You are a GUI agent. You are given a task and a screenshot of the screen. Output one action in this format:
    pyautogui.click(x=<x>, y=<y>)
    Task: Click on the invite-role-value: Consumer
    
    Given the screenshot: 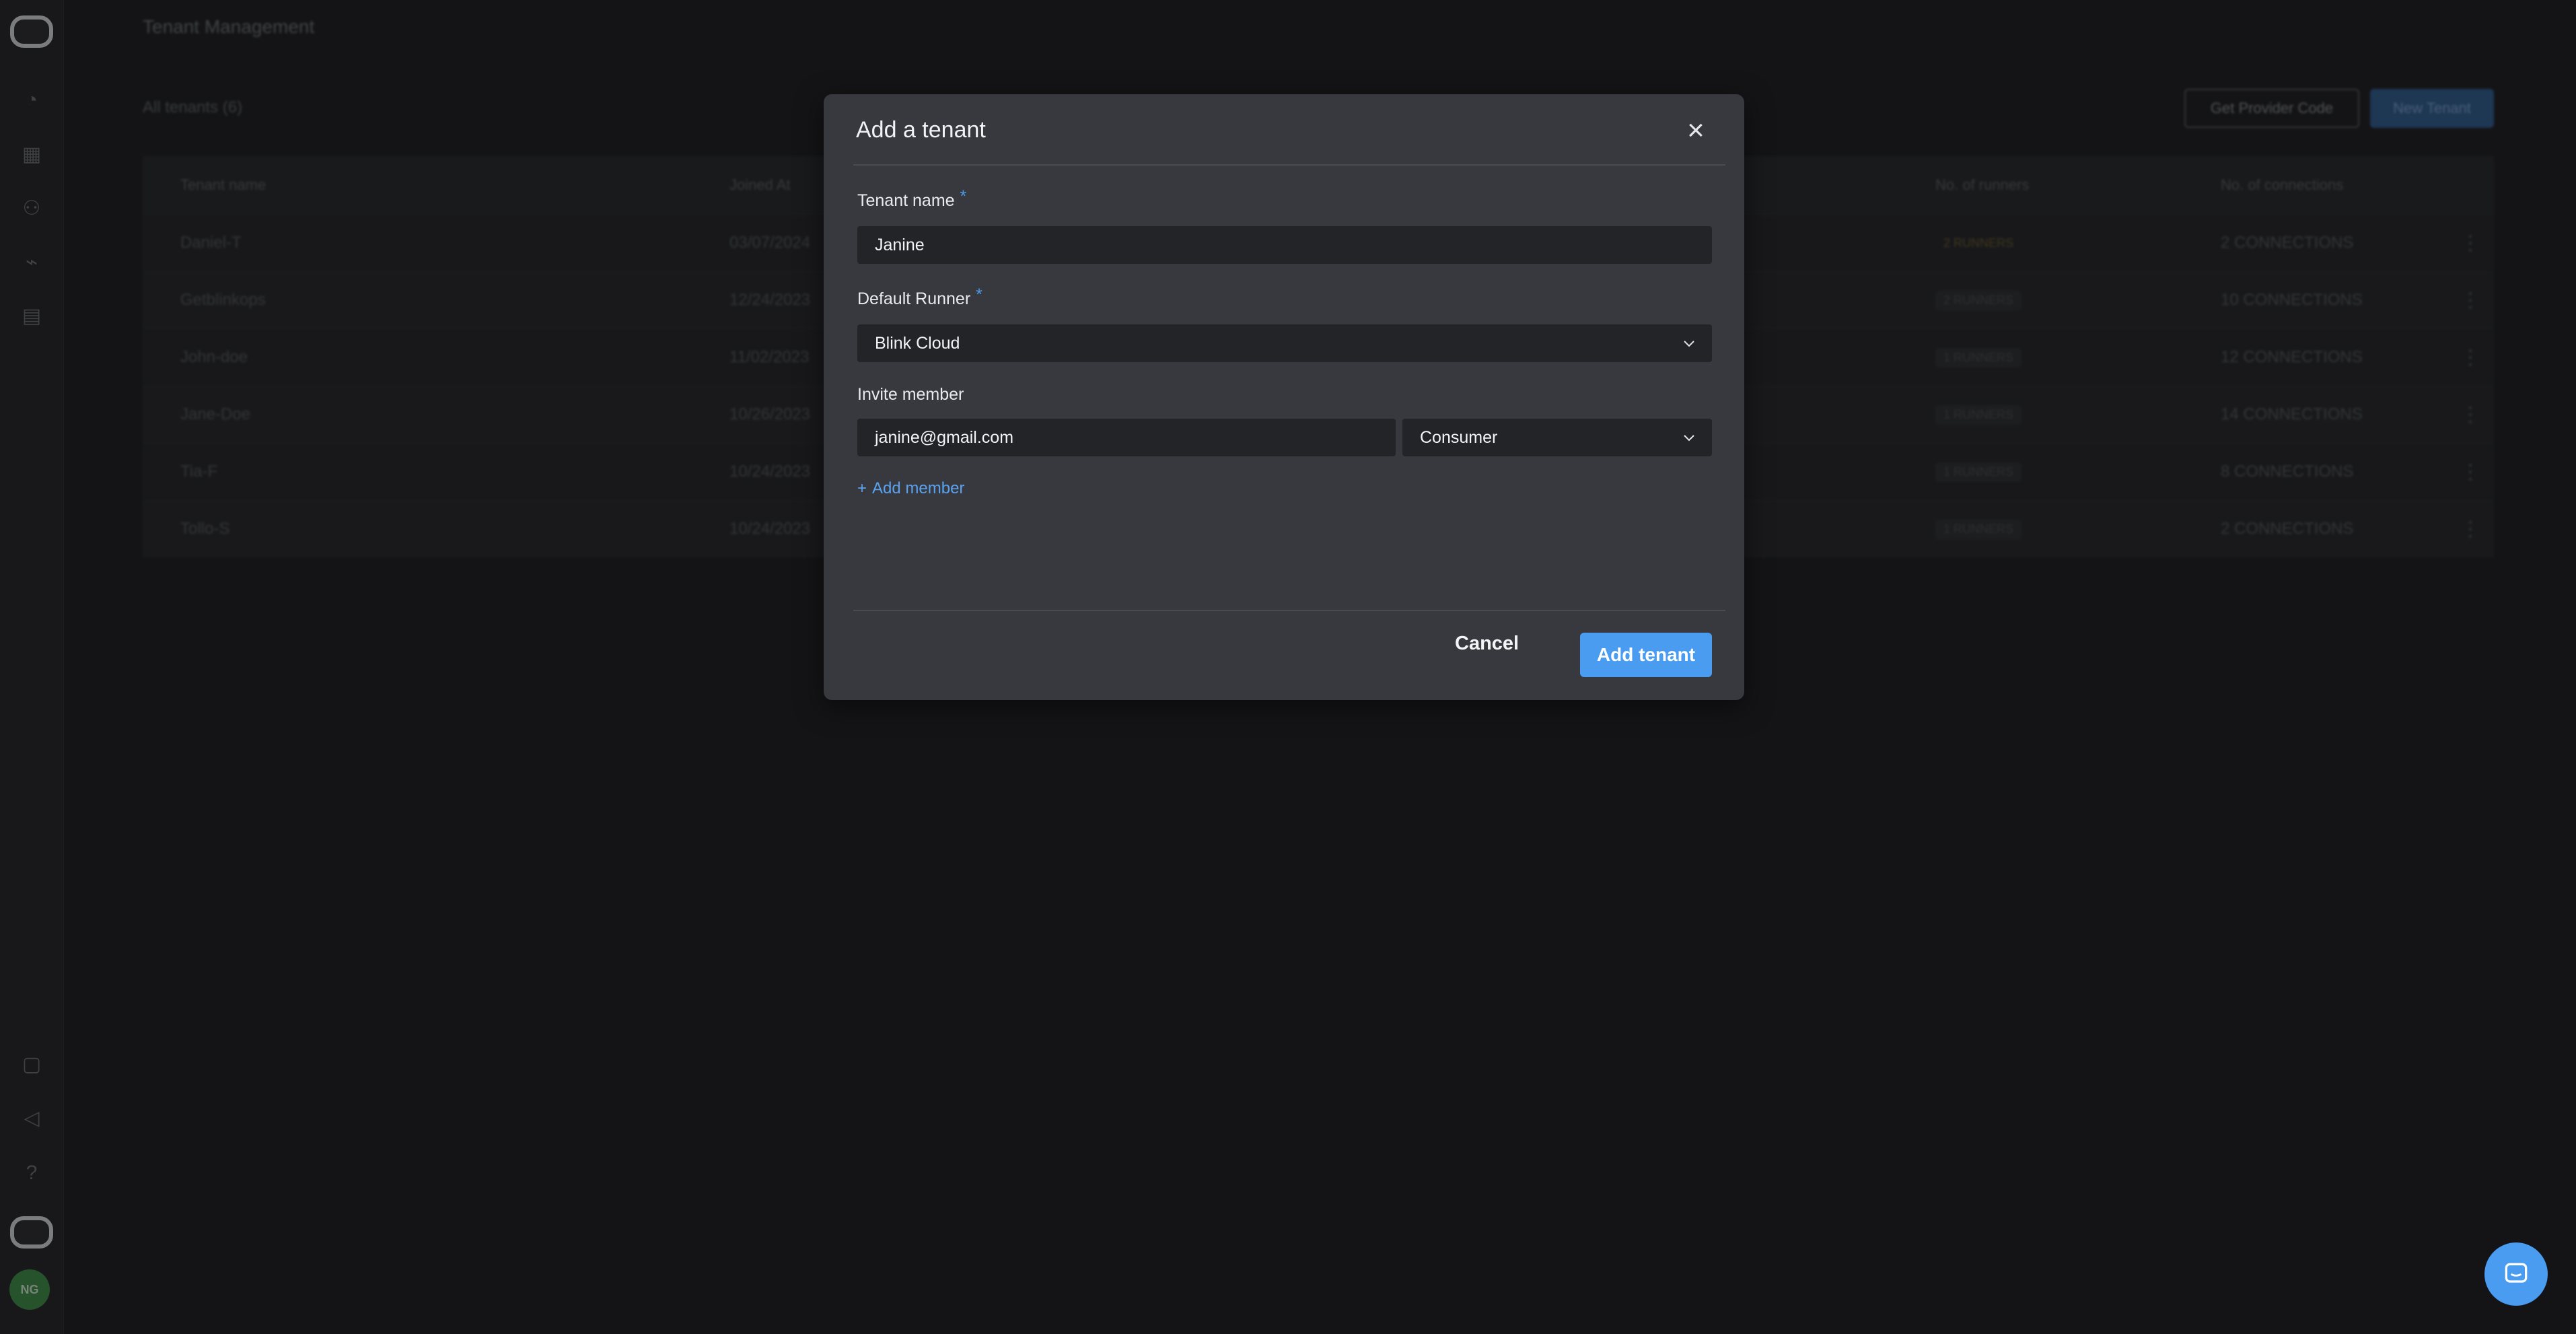 What is the action you would take?
    pyautogui.click(x=1459, y=437)
    